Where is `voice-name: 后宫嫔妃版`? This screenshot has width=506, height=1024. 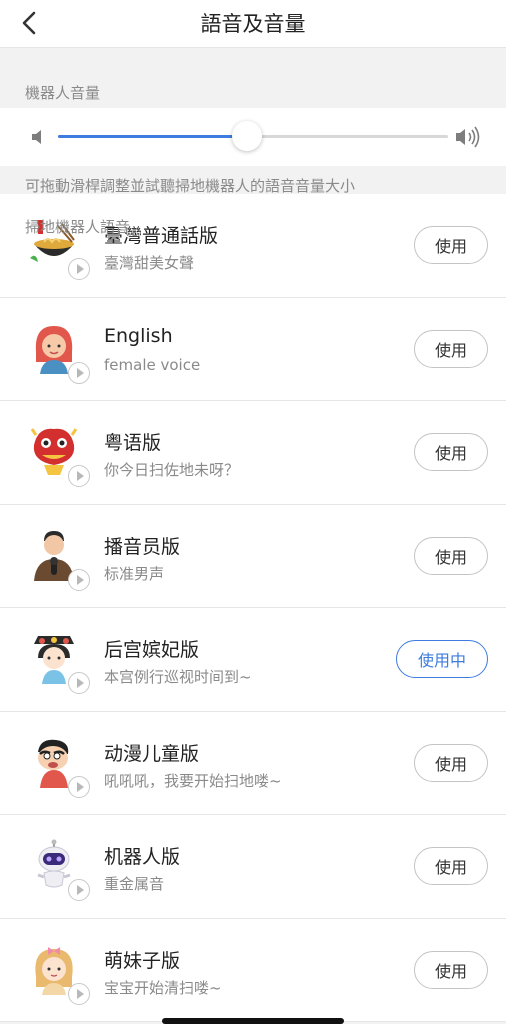 voice-name: 后宫嫔妃版 is located at coordinates (152, 650).